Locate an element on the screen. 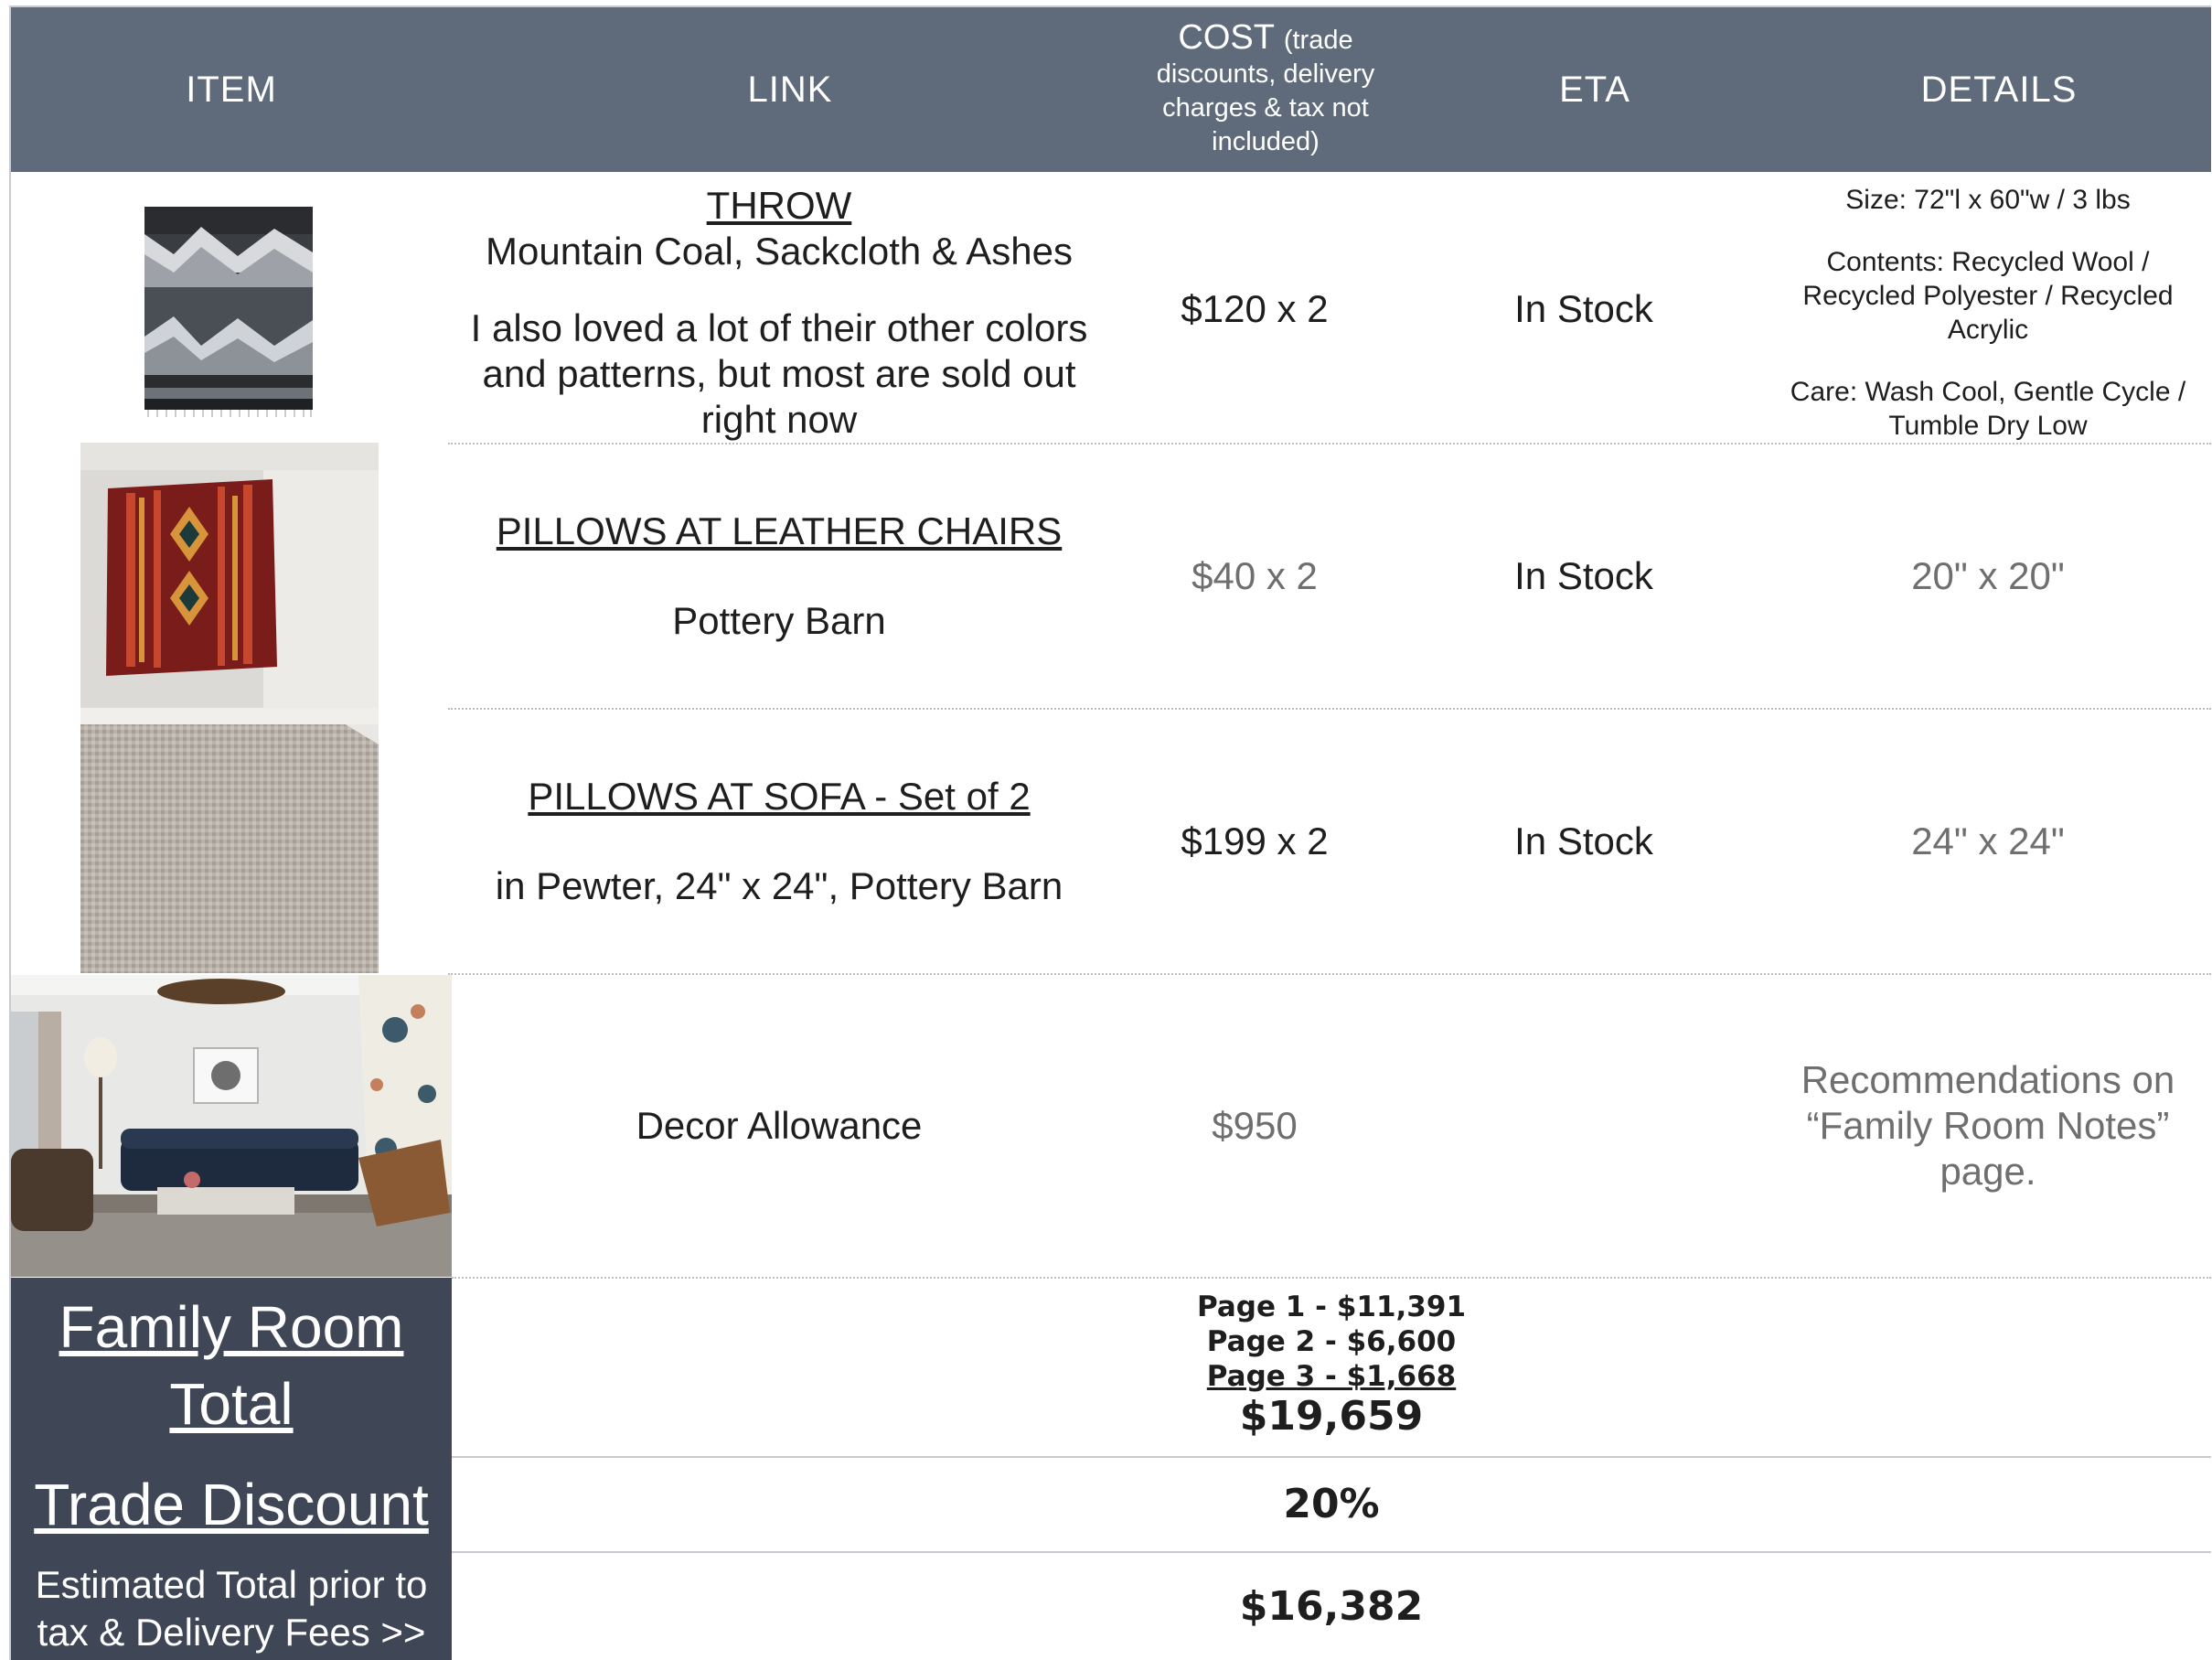  throw-contents-3: Acrylic is located at coordinates (1988, 330).